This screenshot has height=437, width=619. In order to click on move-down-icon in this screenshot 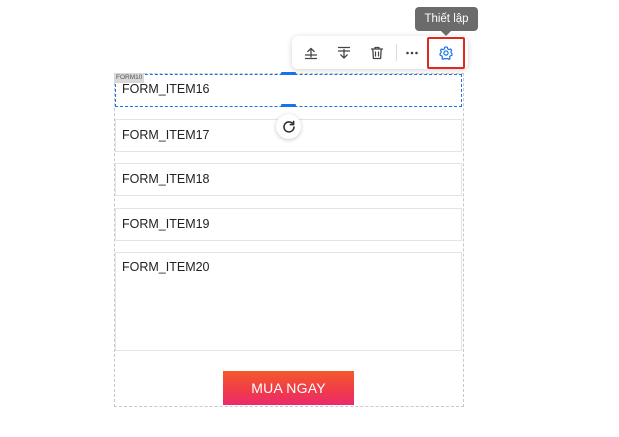, I will do `click(344, 52)`.